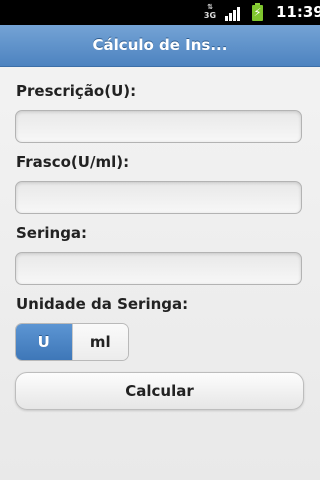 The image size is (320, 480). Describe the element at coordinates (158, 197) in the screenshot. I see `frasco-input` at that location.